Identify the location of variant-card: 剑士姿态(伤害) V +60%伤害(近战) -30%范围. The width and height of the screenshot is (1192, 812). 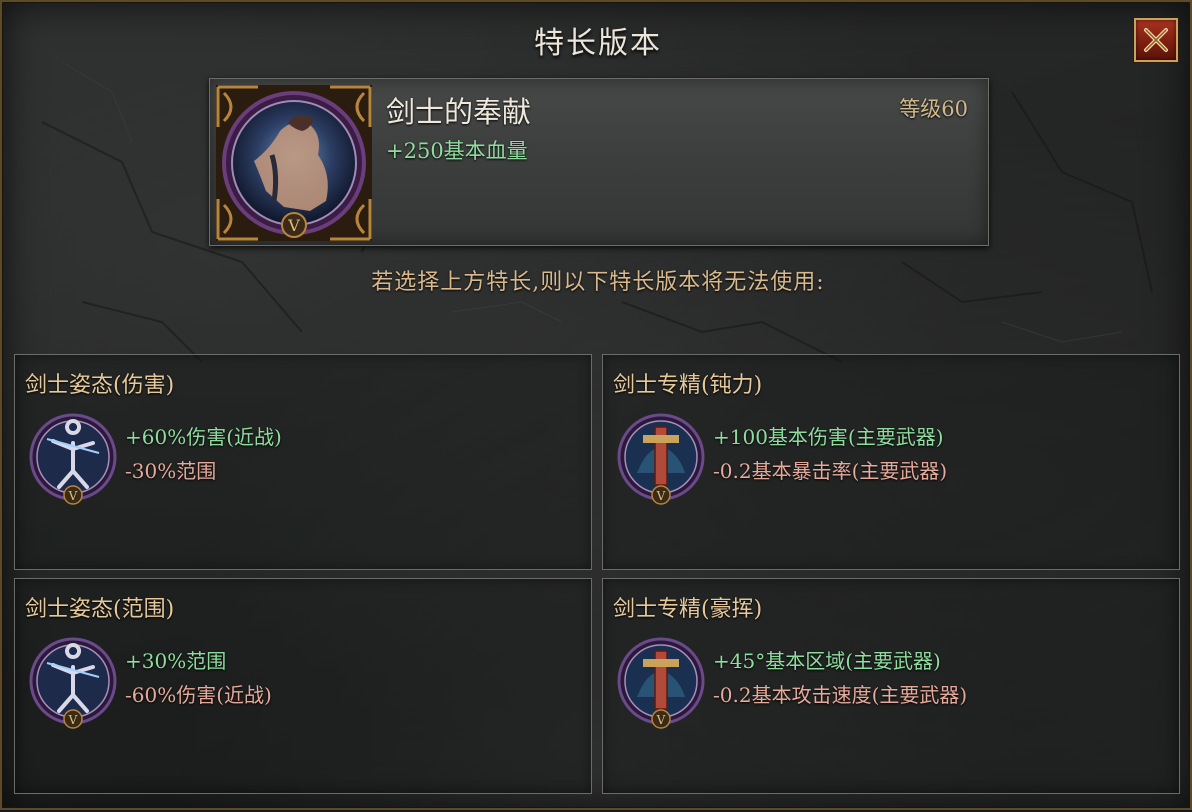
(303, 462).